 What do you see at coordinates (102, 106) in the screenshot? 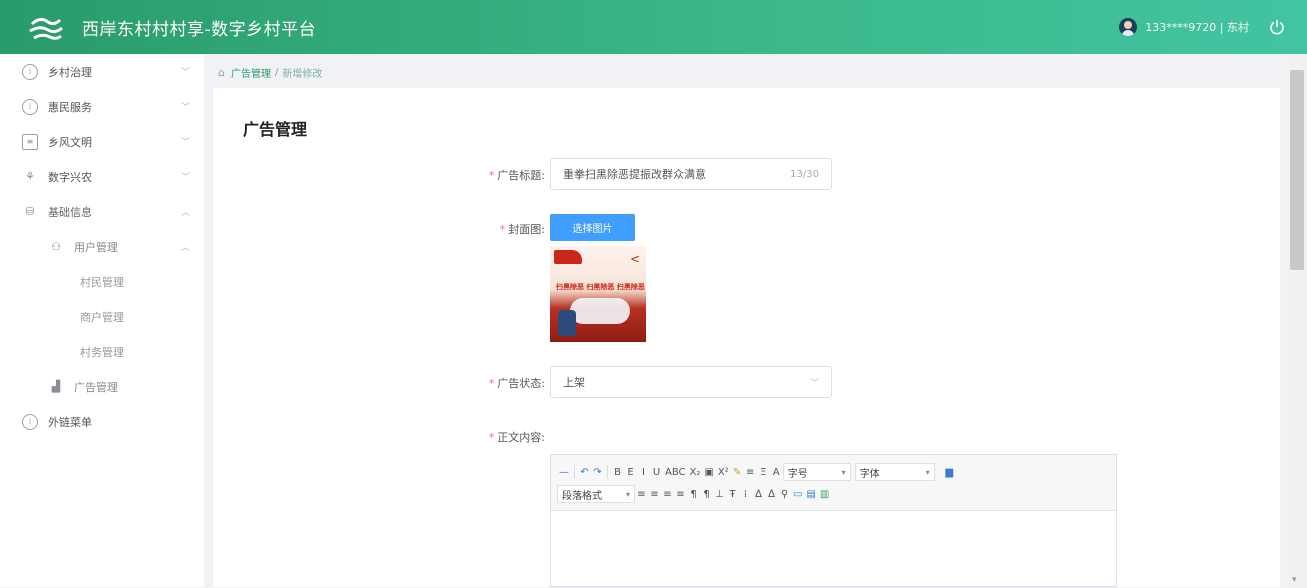
I see `sidebar-item-public-service: ⁞ 惠民服务 ﹀` at bounding box center [102, 106].